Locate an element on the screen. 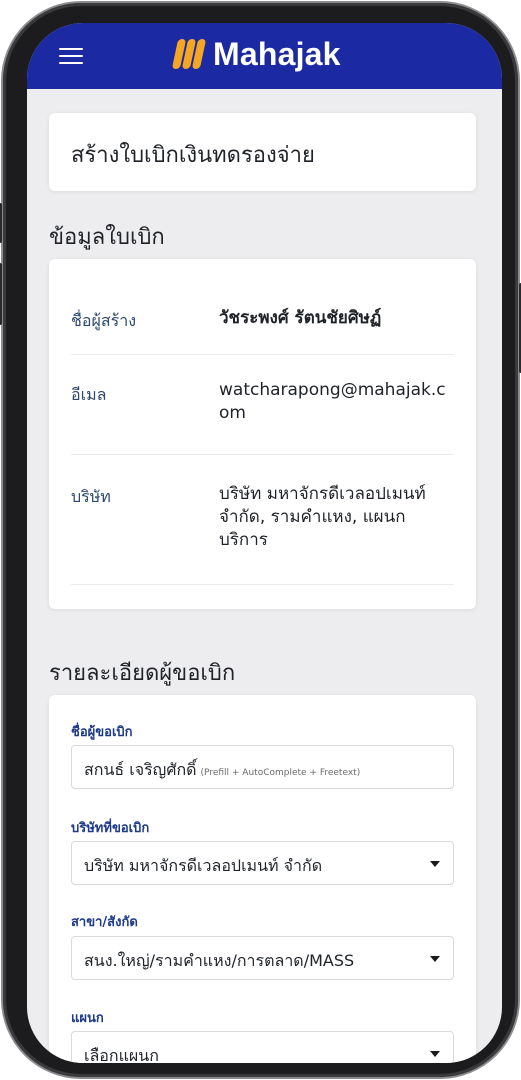 This screenshot has width=521, height=1080. top-app-bar: Mahajak is located at coordinates (264, 56).